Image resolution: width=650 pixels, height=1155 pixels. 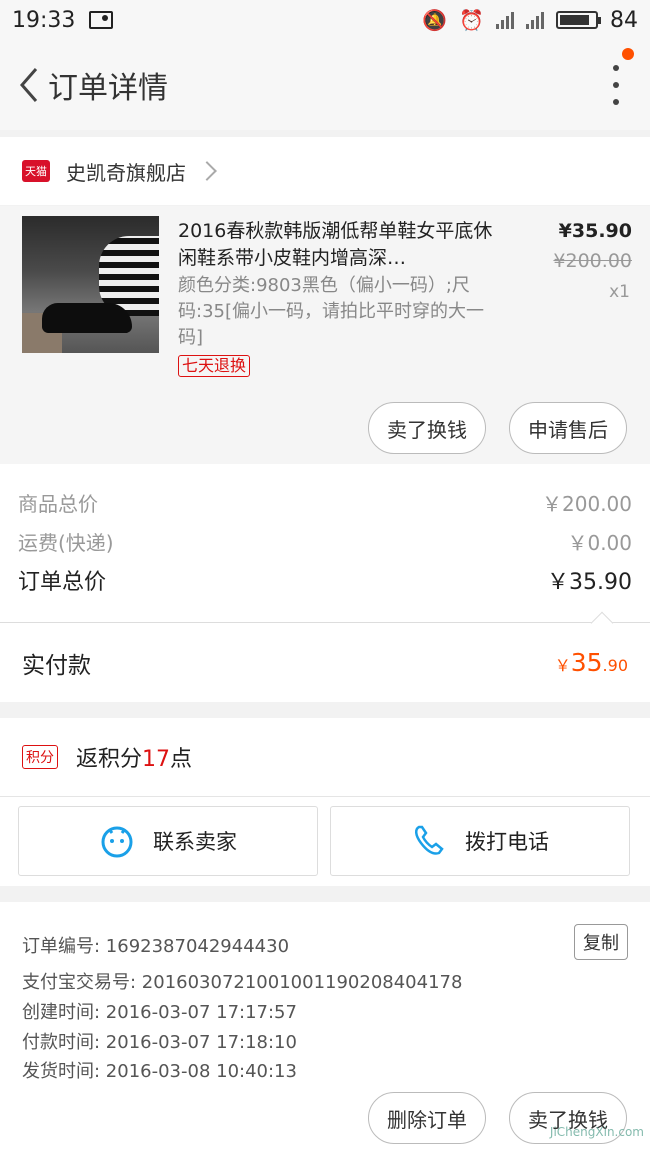 I want to click on notification-dot, so click(x=628, y=54).